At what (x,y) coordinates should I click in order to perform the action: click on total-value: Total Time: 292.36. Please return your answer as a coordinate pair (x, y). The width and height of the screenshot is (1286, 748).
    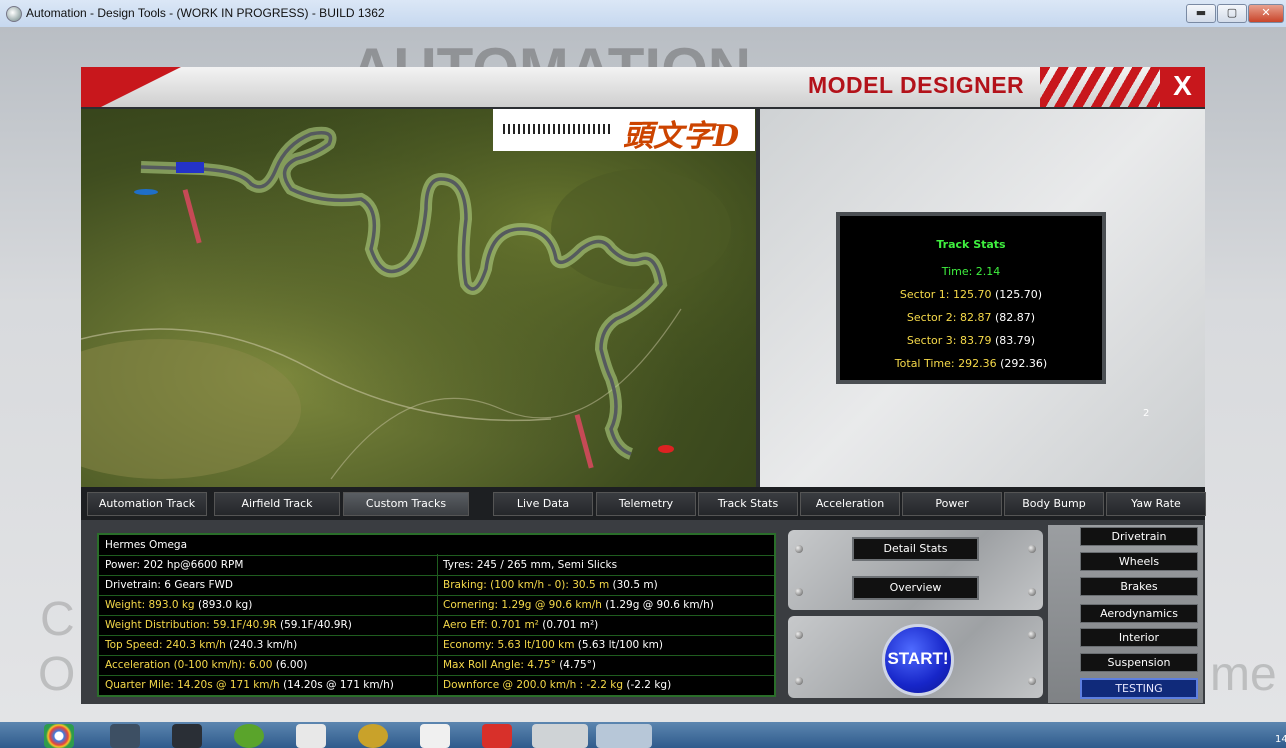
    Looking at the image, I should click on (945, 363).